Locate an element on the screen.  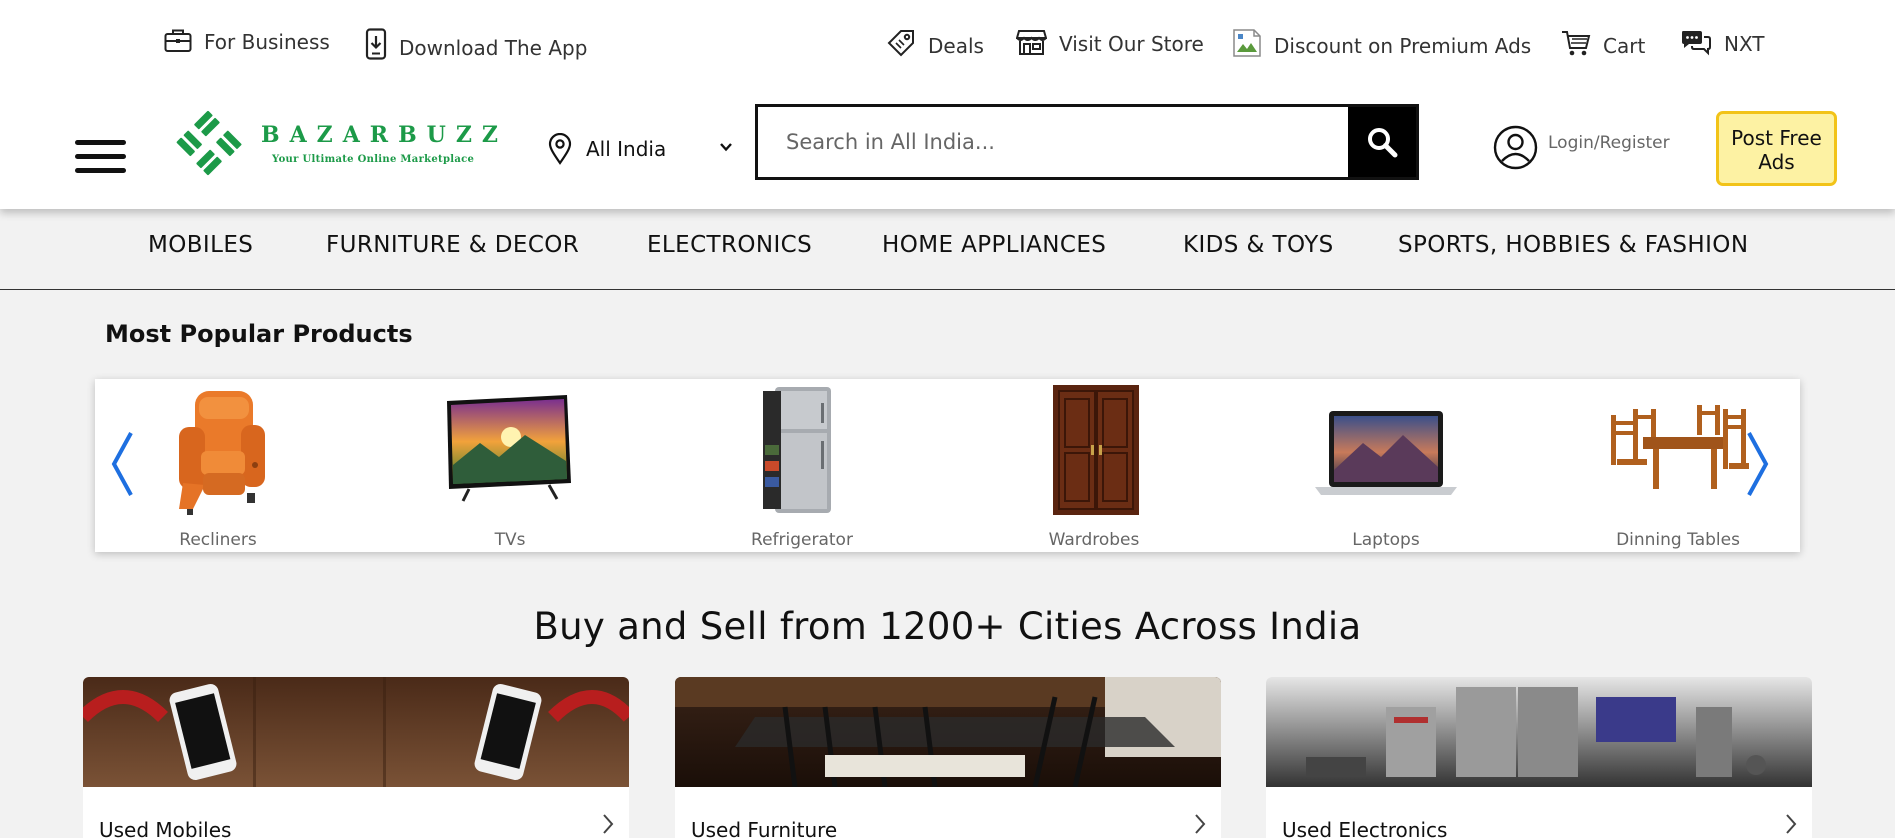
logo-tagline: Your Ultimate Online Marketplace is located at coordinates (373, 159).